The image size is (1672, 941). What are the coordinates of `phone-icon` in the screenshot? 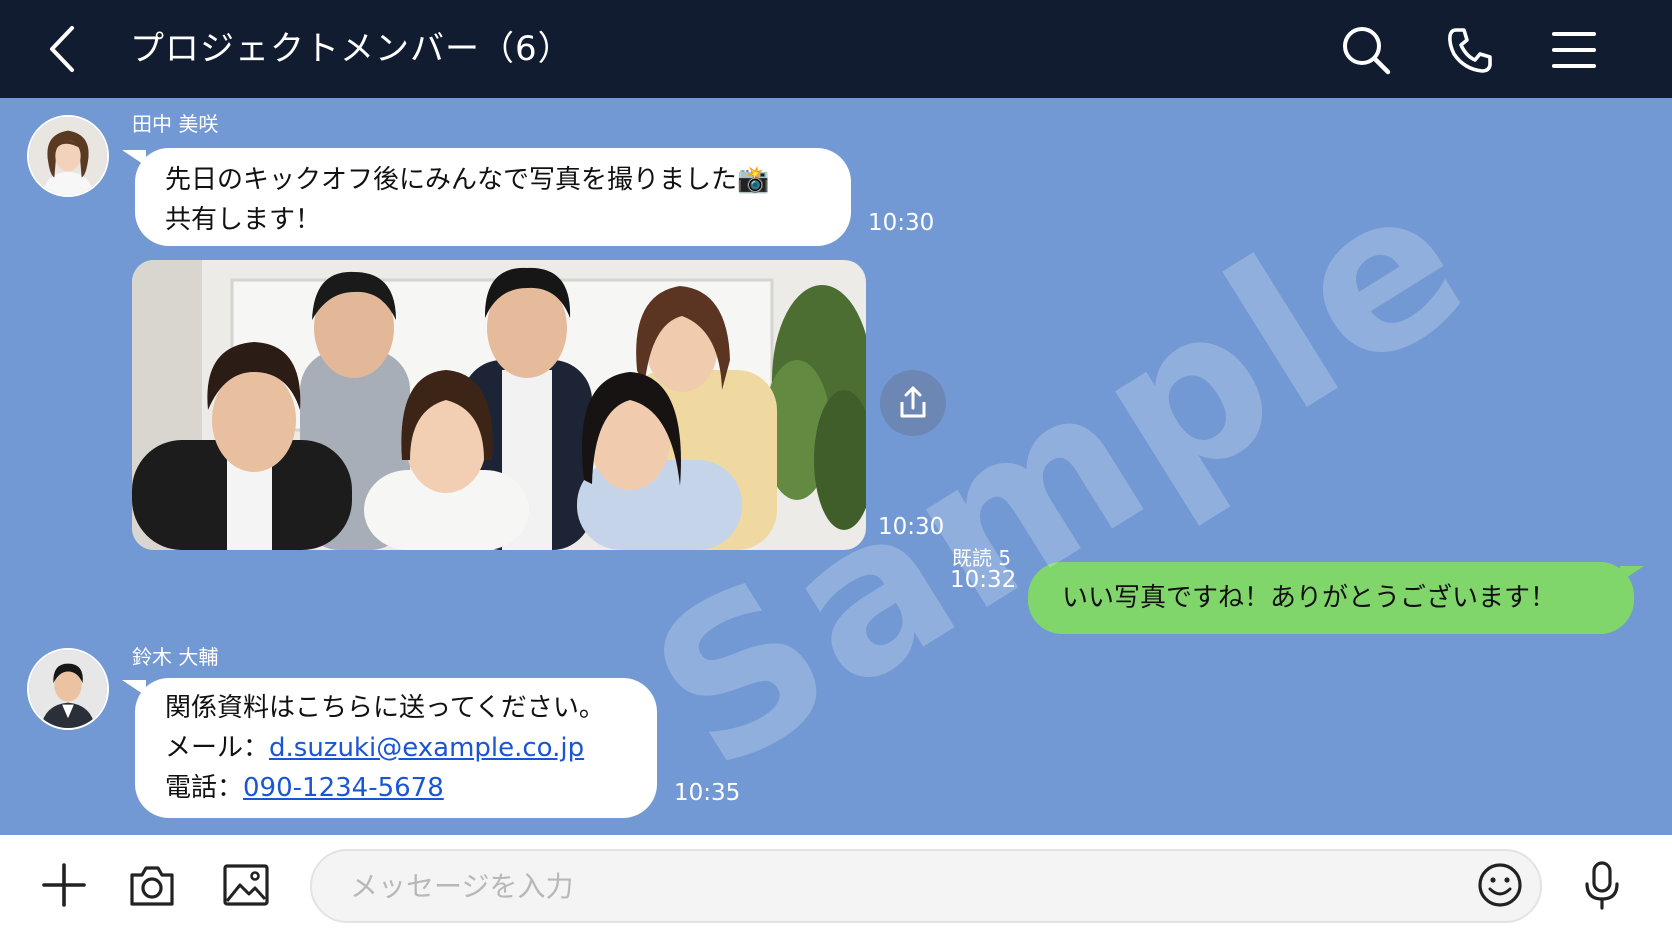 It's located at (1470, 50).